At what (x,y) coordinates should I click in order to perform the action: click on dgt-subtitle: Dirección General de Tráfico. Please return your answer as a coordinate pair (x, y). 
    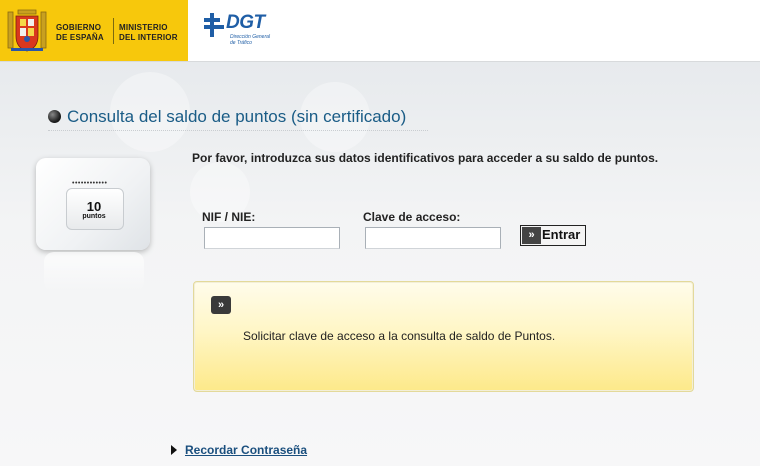
    Looking at the image, I should click on (250, 40).